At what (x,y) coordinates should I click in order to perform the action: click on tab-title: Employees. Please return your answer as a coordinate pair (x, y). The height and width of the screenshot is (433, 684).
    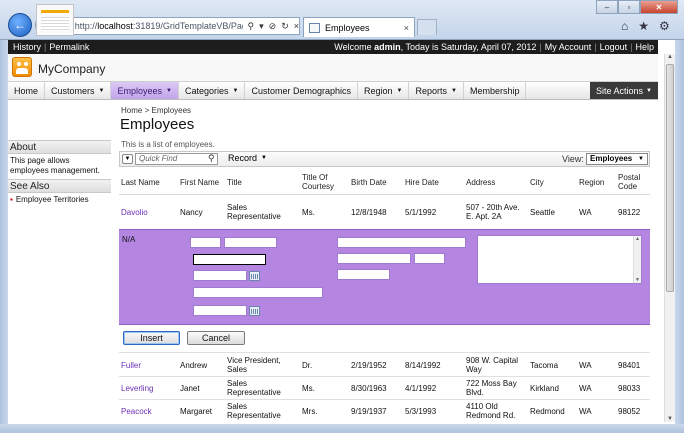
    Looking at the image, I should click on (347, 27).